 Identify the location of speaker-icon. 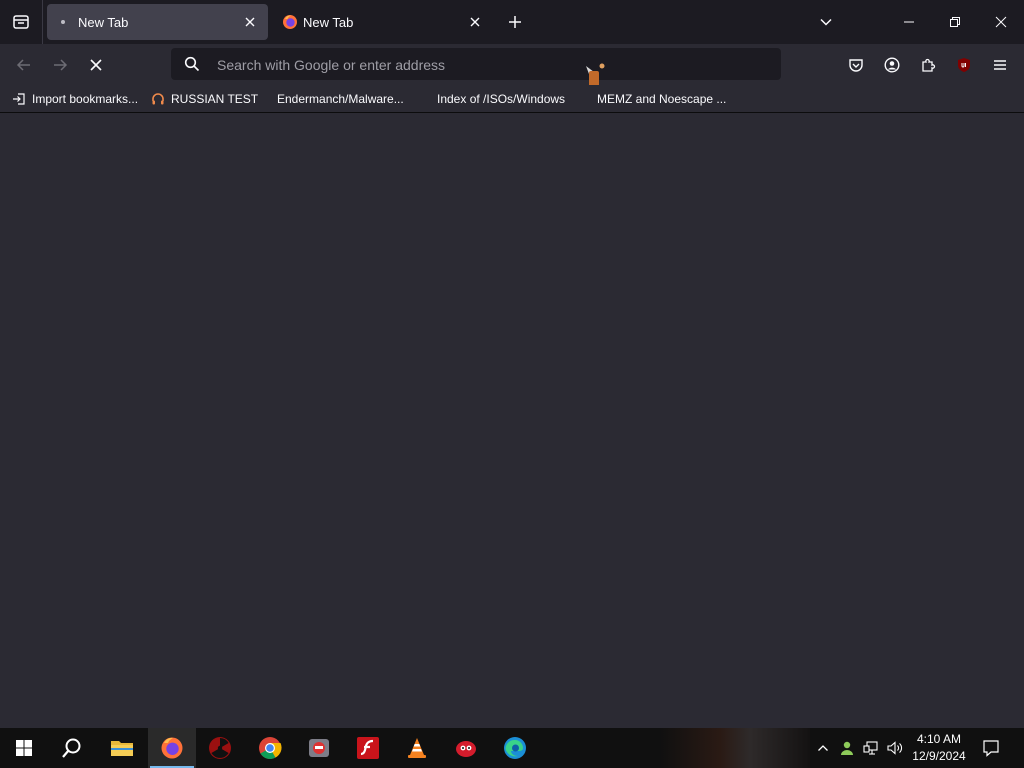
(894, 748).